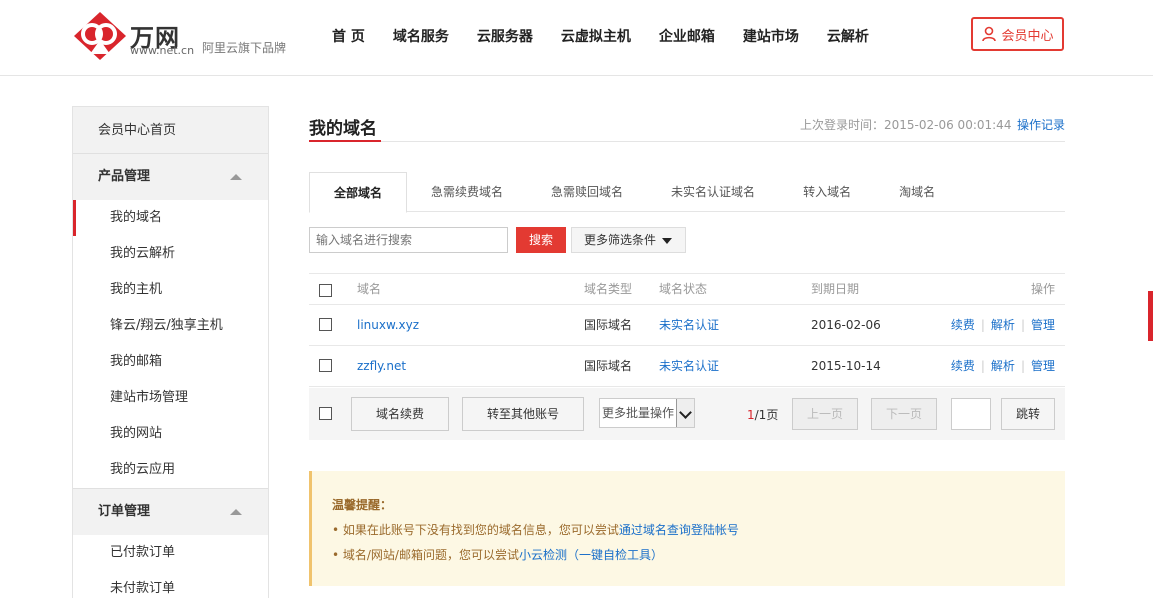  I want to click on batch-operations-value: 更多批量操作, so click(638, 413).